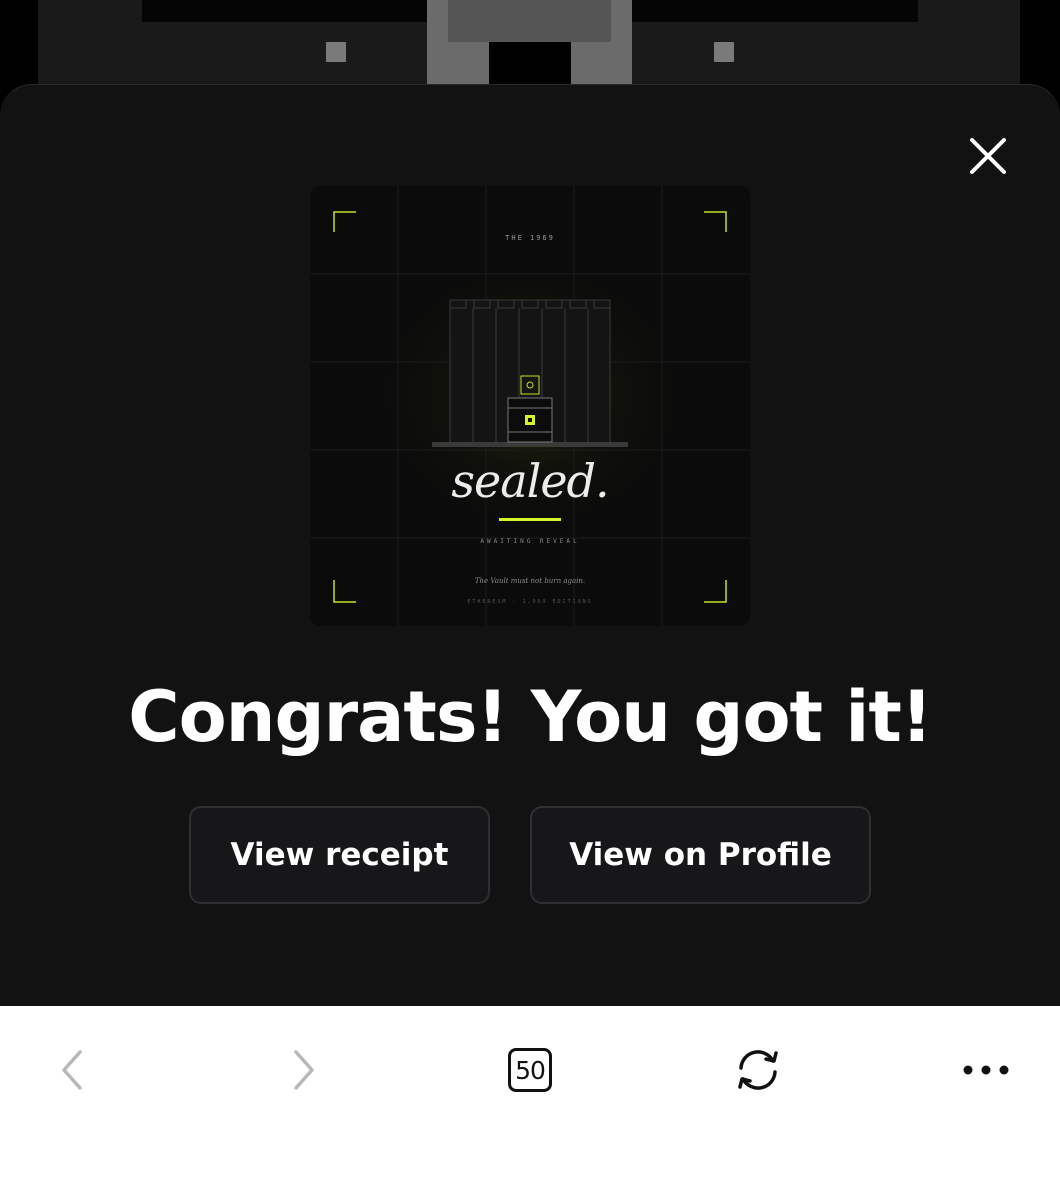 The width and height of the screenshot is (1060, 1200). I want to click on chevron-left-icon, so click(72, 1070).